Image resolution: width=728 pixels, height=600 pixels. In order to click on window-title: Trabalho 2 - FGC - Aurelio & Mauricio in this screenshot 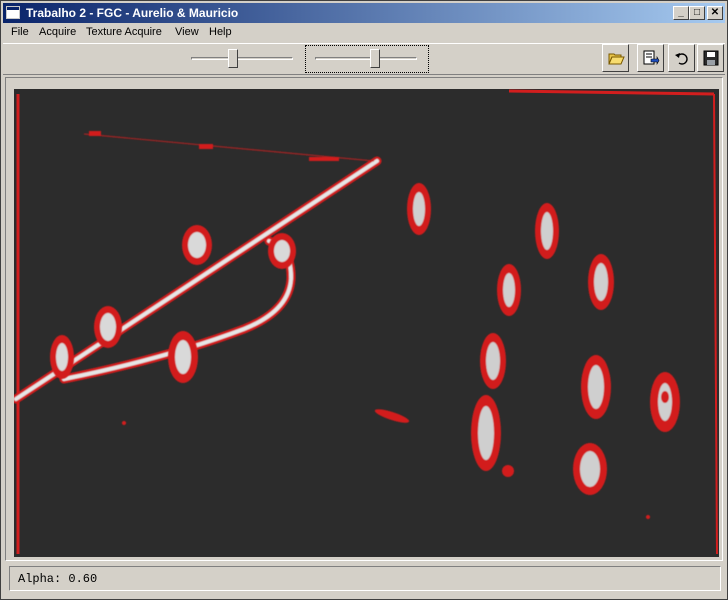, I will do `click(132, 13)`.